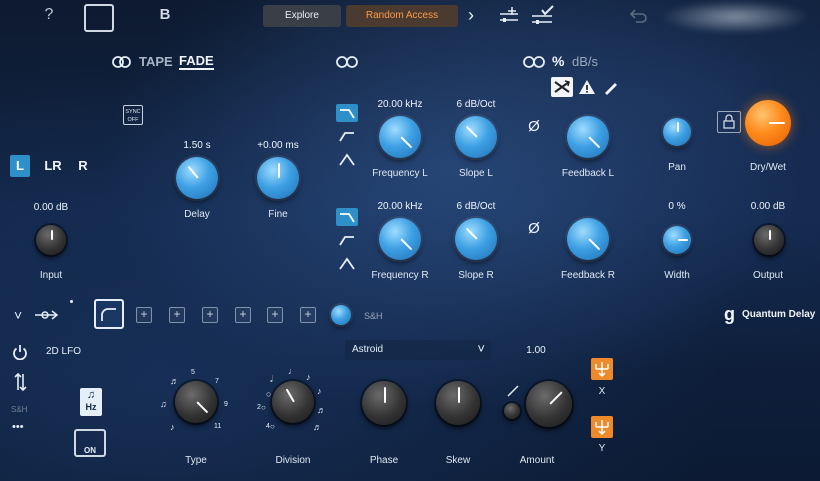 This screenshot has width=820, height=481. I want to click on sh-knob, so click(341, 315).